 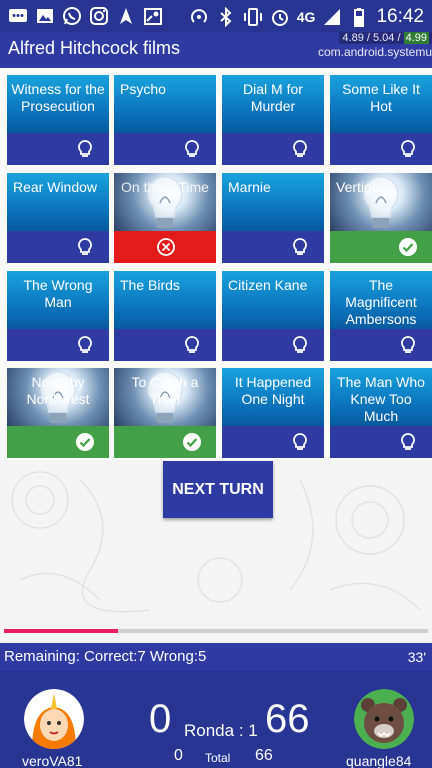 I want to click on remaining-bar: Remaining: Correct:7 Wrong:5 33', so click(x=216, y=657).